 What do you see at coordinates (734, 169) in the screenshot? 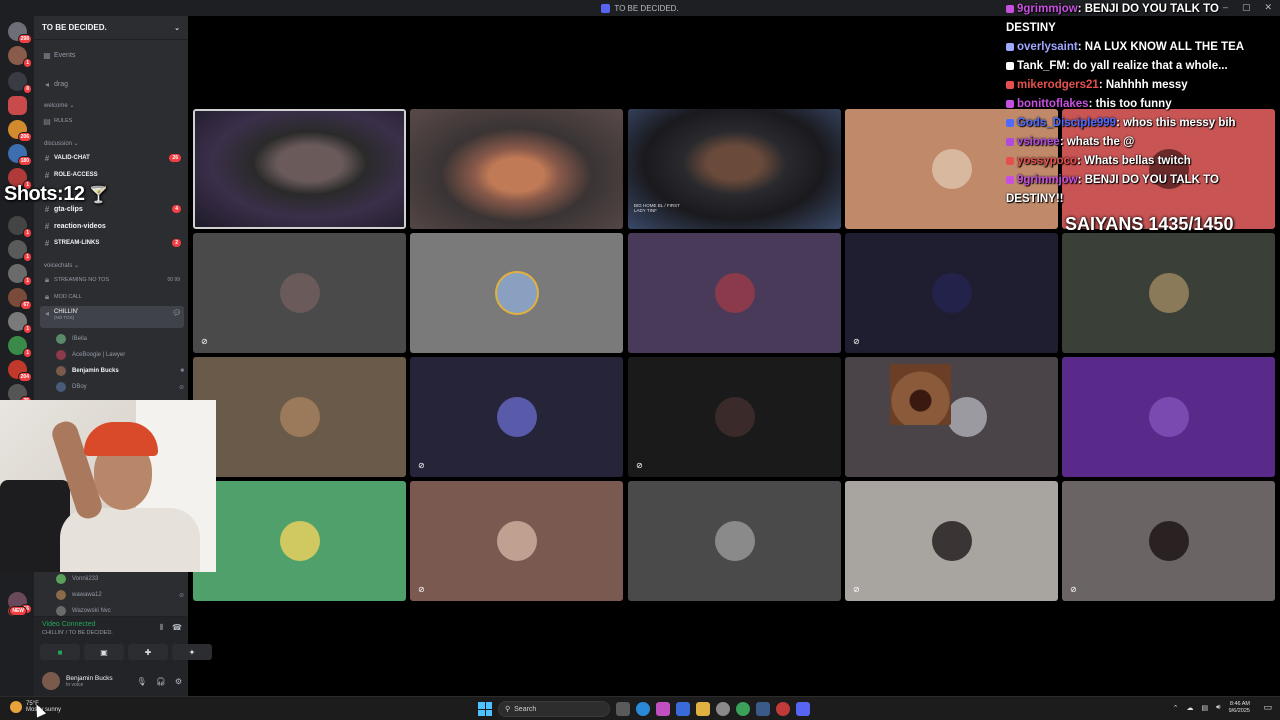
I see `video-tile: BIG HOME BL / FIRST LADY TINF` at bounding box center [734, 169].